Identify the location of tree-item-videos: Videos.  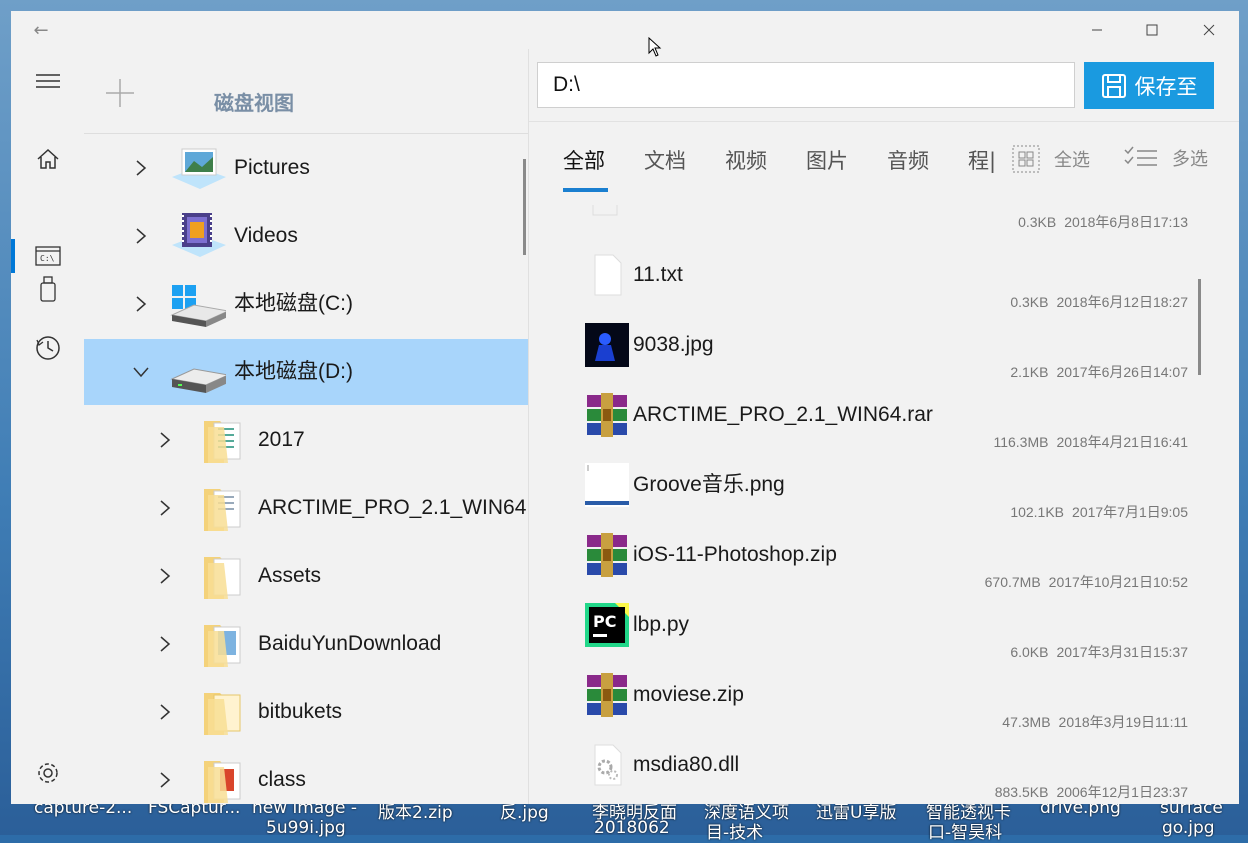
(306, 236).